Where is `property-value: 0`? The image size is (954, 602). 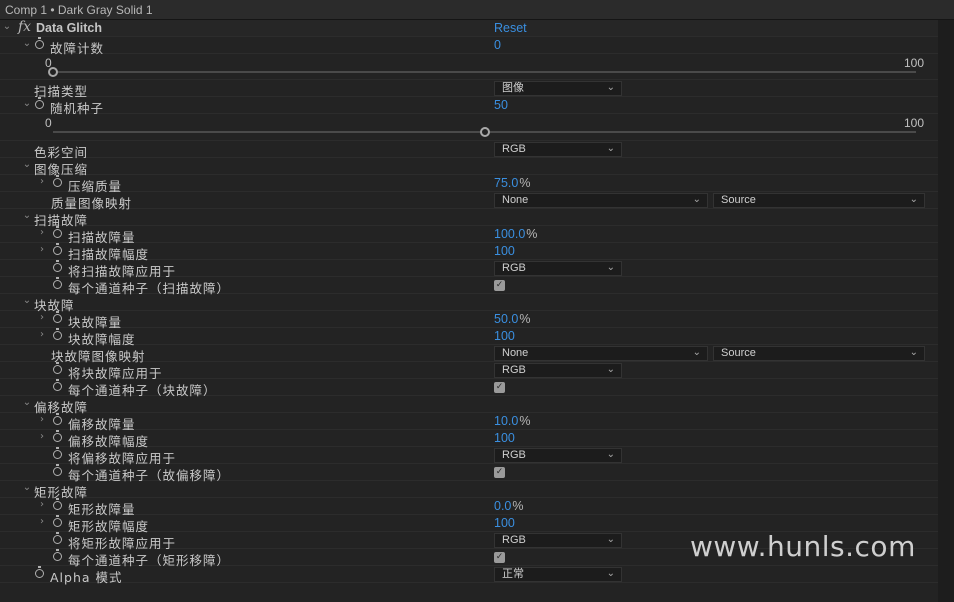 property-value: 0 is located at coordinates (497, 45).